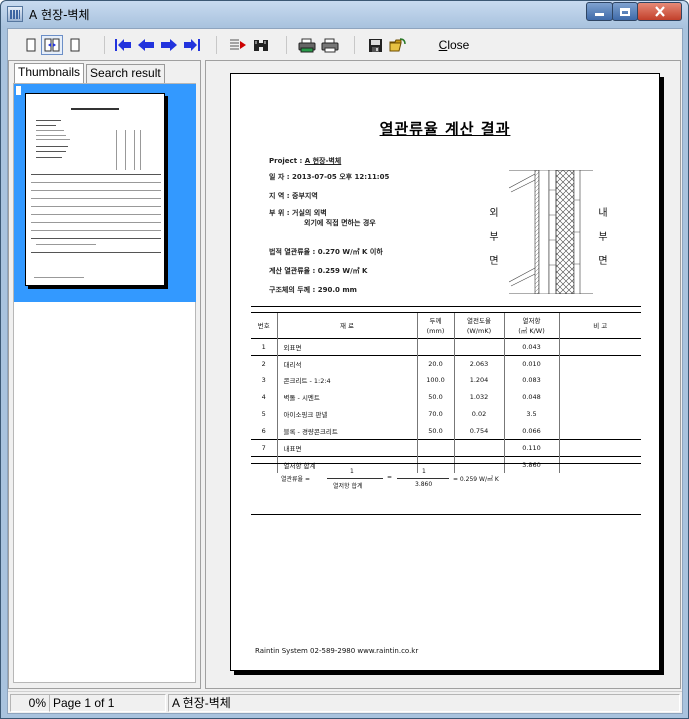 The height and width of the screenshot is (719, 689). I want to click on prev-page-icon, so click(146, 45).